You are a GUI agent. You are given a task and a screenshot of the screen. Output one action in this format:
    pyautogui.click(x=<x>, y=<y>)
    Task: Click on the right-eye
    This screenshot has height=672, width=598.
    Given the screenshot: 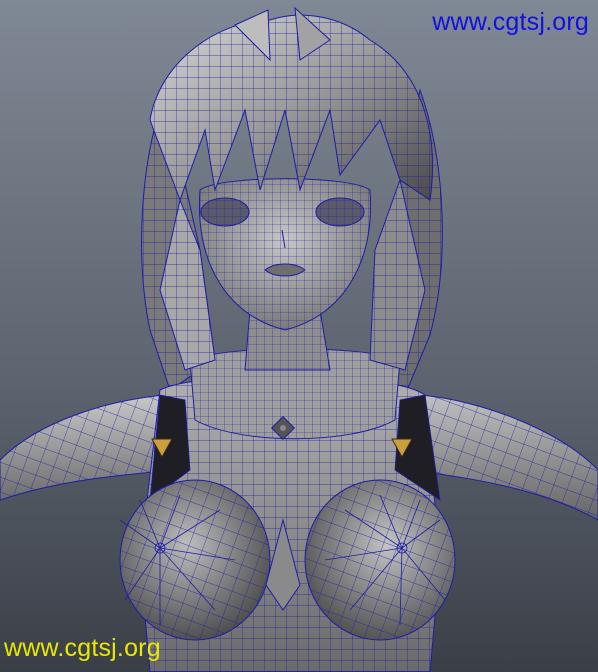 What is the action you would take?
    pyautogui.click(x=340, y=212)
    